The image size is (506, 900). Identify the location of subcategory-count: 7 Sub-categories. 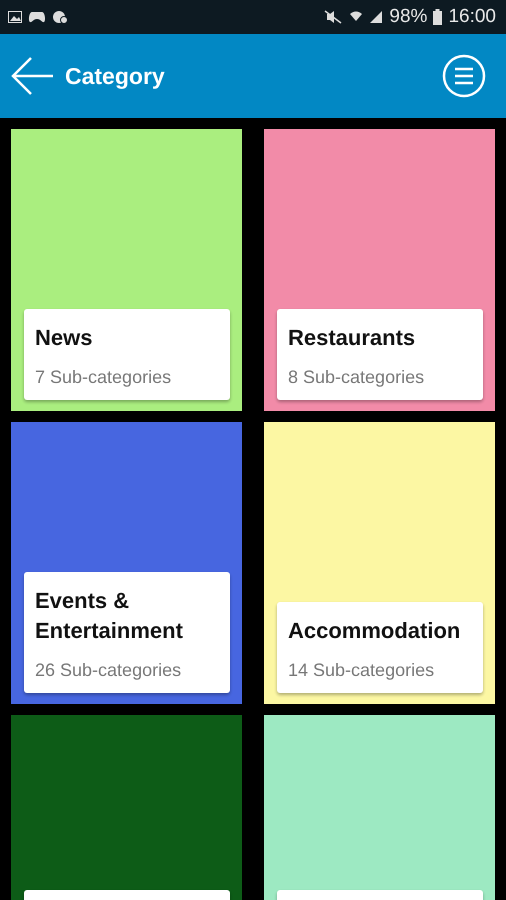
(103, 377).